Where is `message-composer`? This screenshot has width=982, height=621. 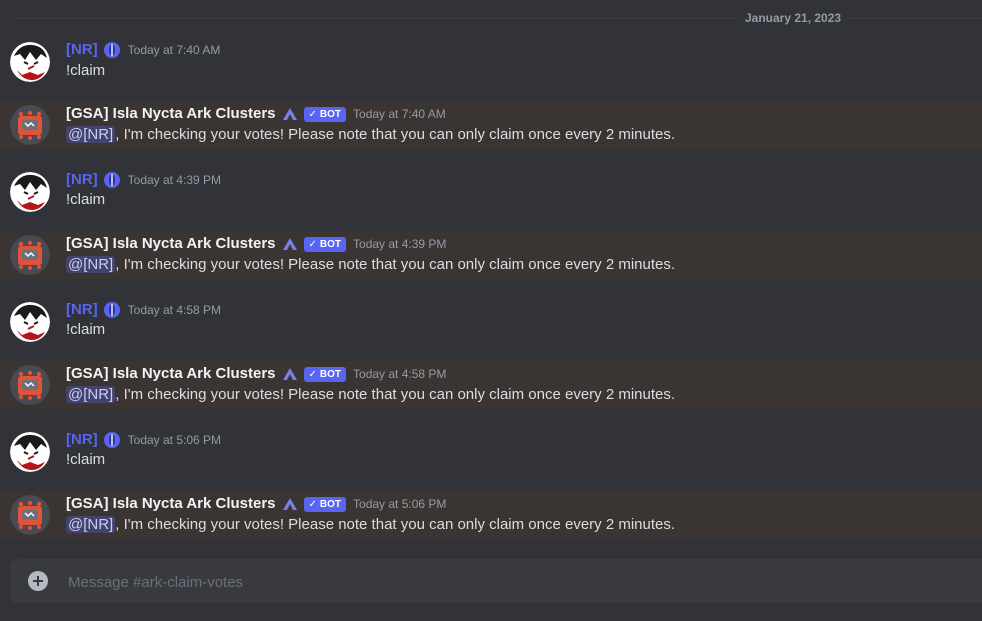 message-composer is located at coordinates (496, 582).